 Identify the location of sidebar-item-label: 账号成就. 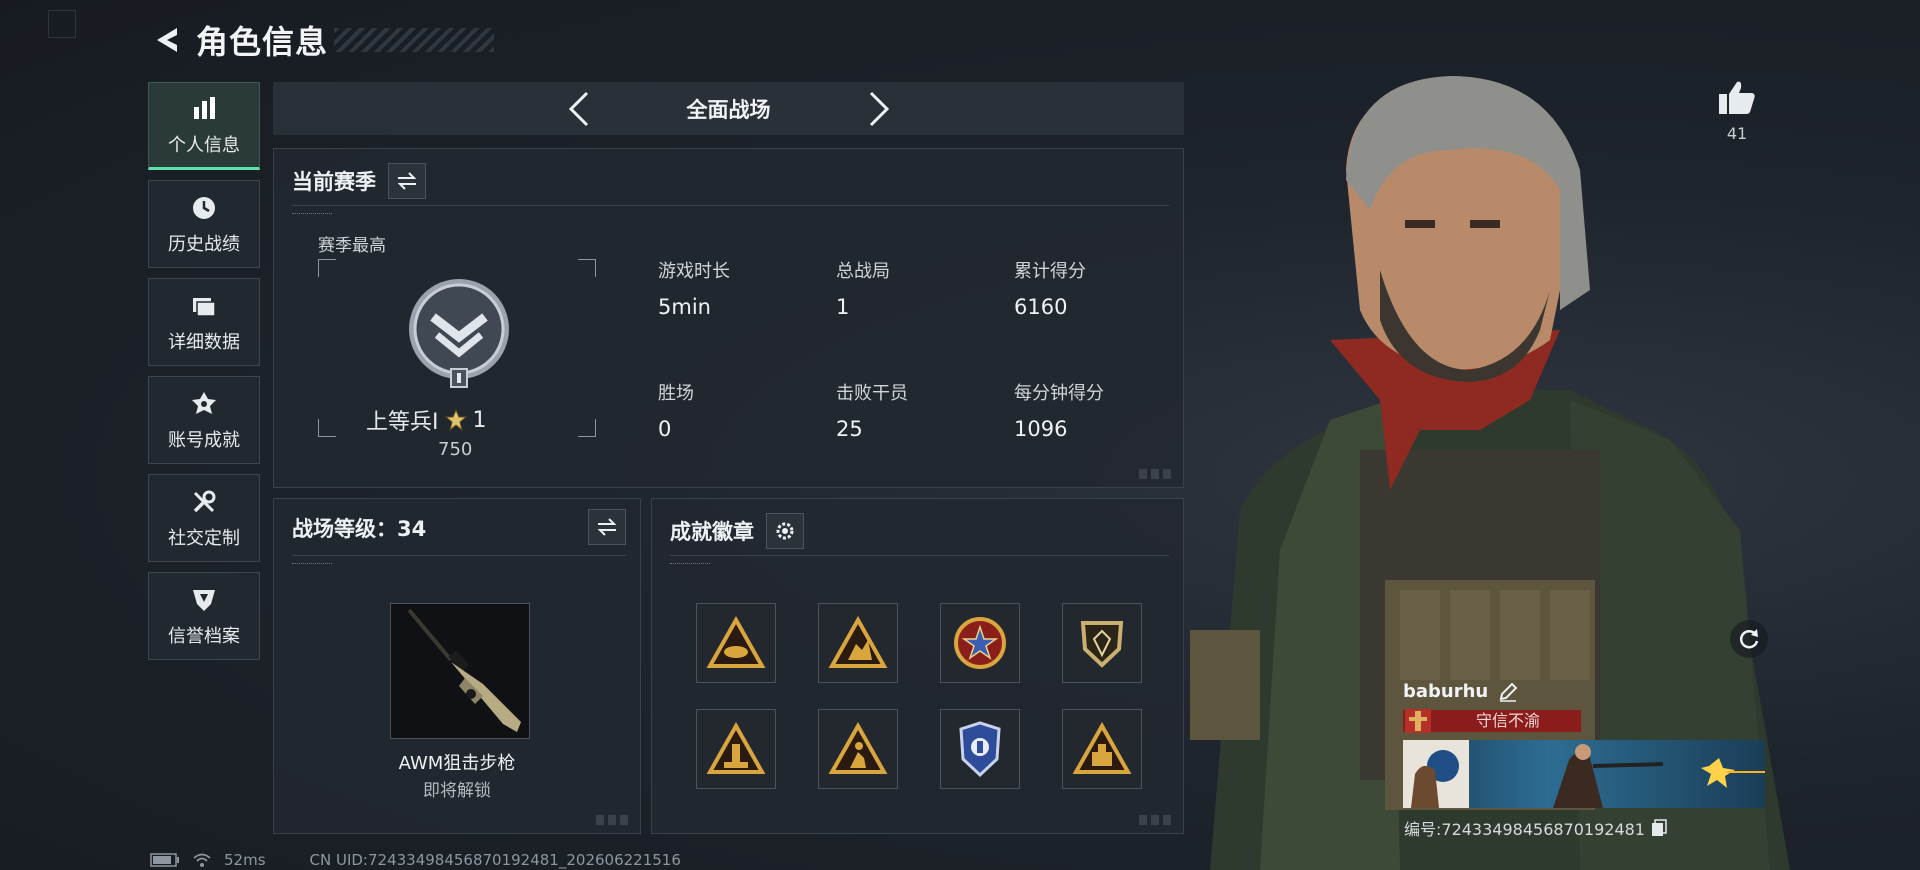
(204, 440).